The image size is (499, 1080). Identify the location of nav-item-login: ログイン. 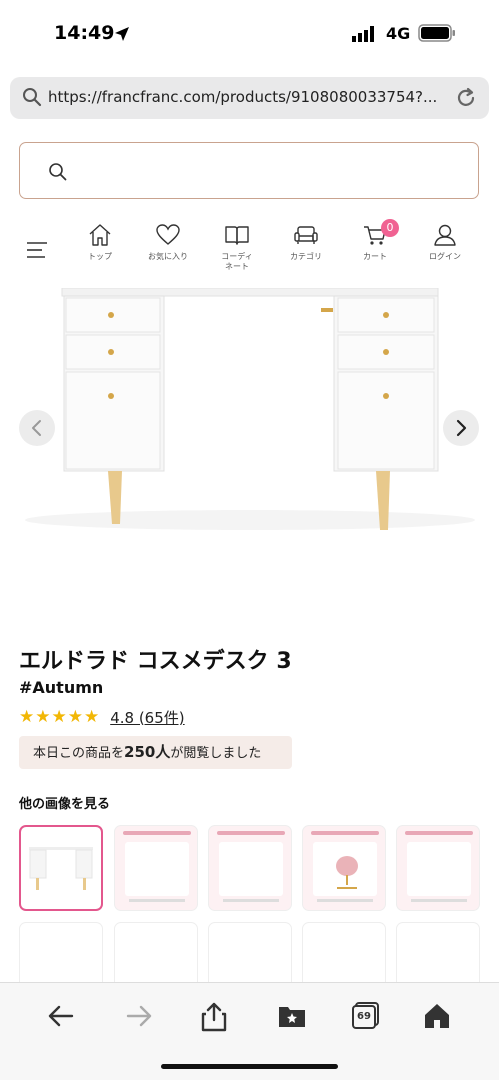
(445, 242).